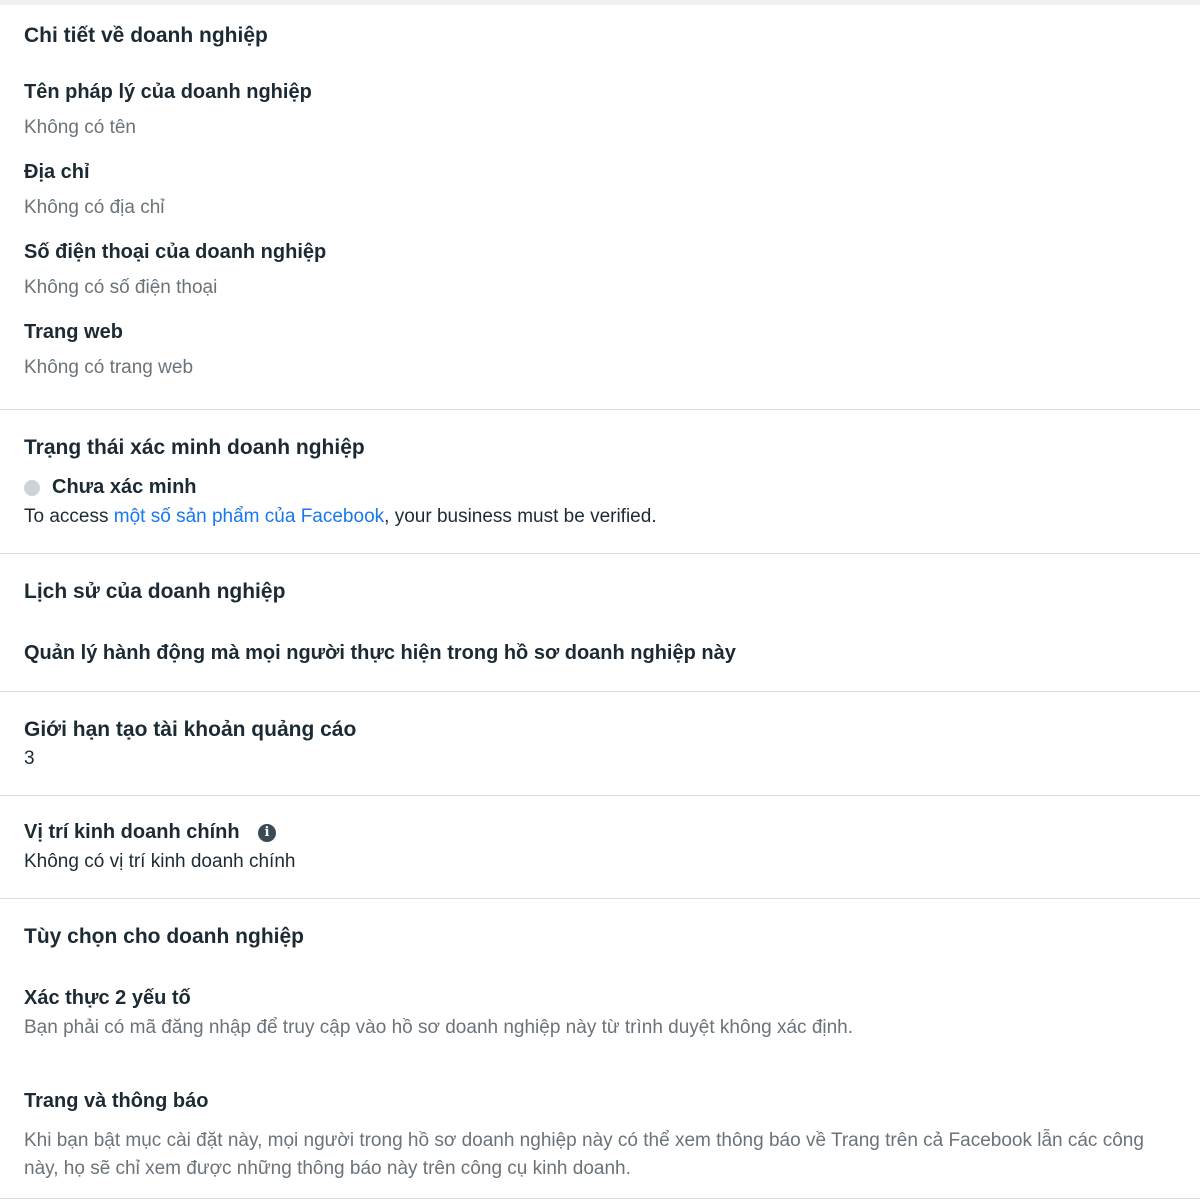  What do you see at coordinates (160, 861) in the screenshot?
I see `primary-location-value: Không có vị trí kinh doanh chính` at bounding box center [160, 861].